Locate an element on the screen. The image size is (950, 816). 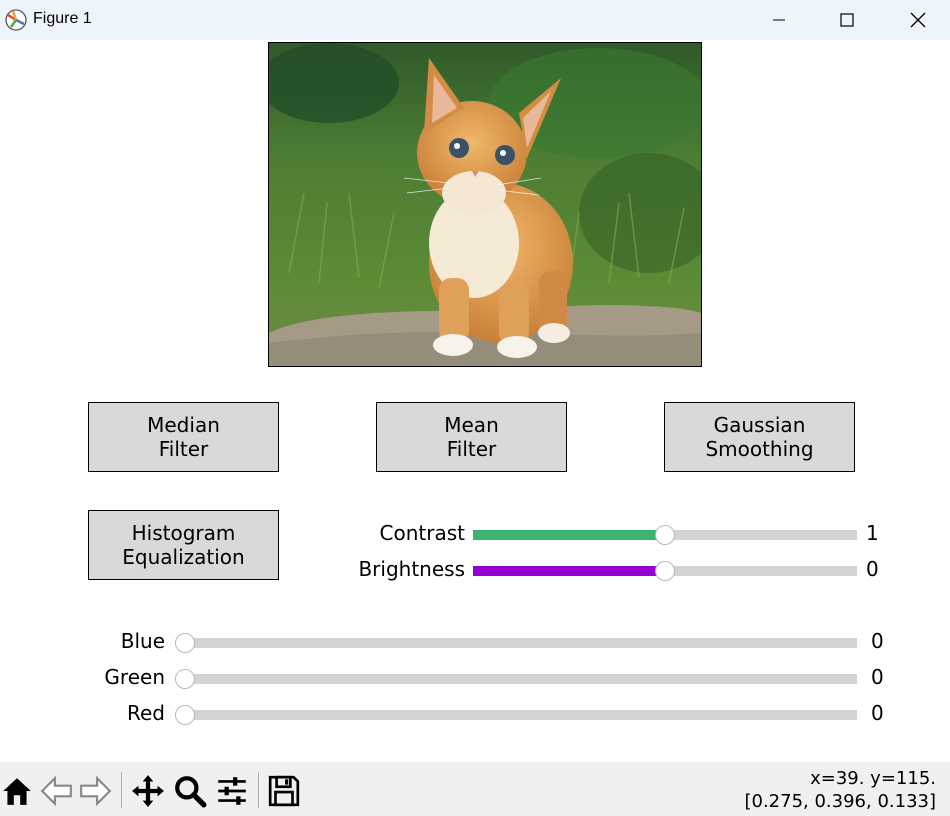
minimize-icon is located at coordinates (779, 20).